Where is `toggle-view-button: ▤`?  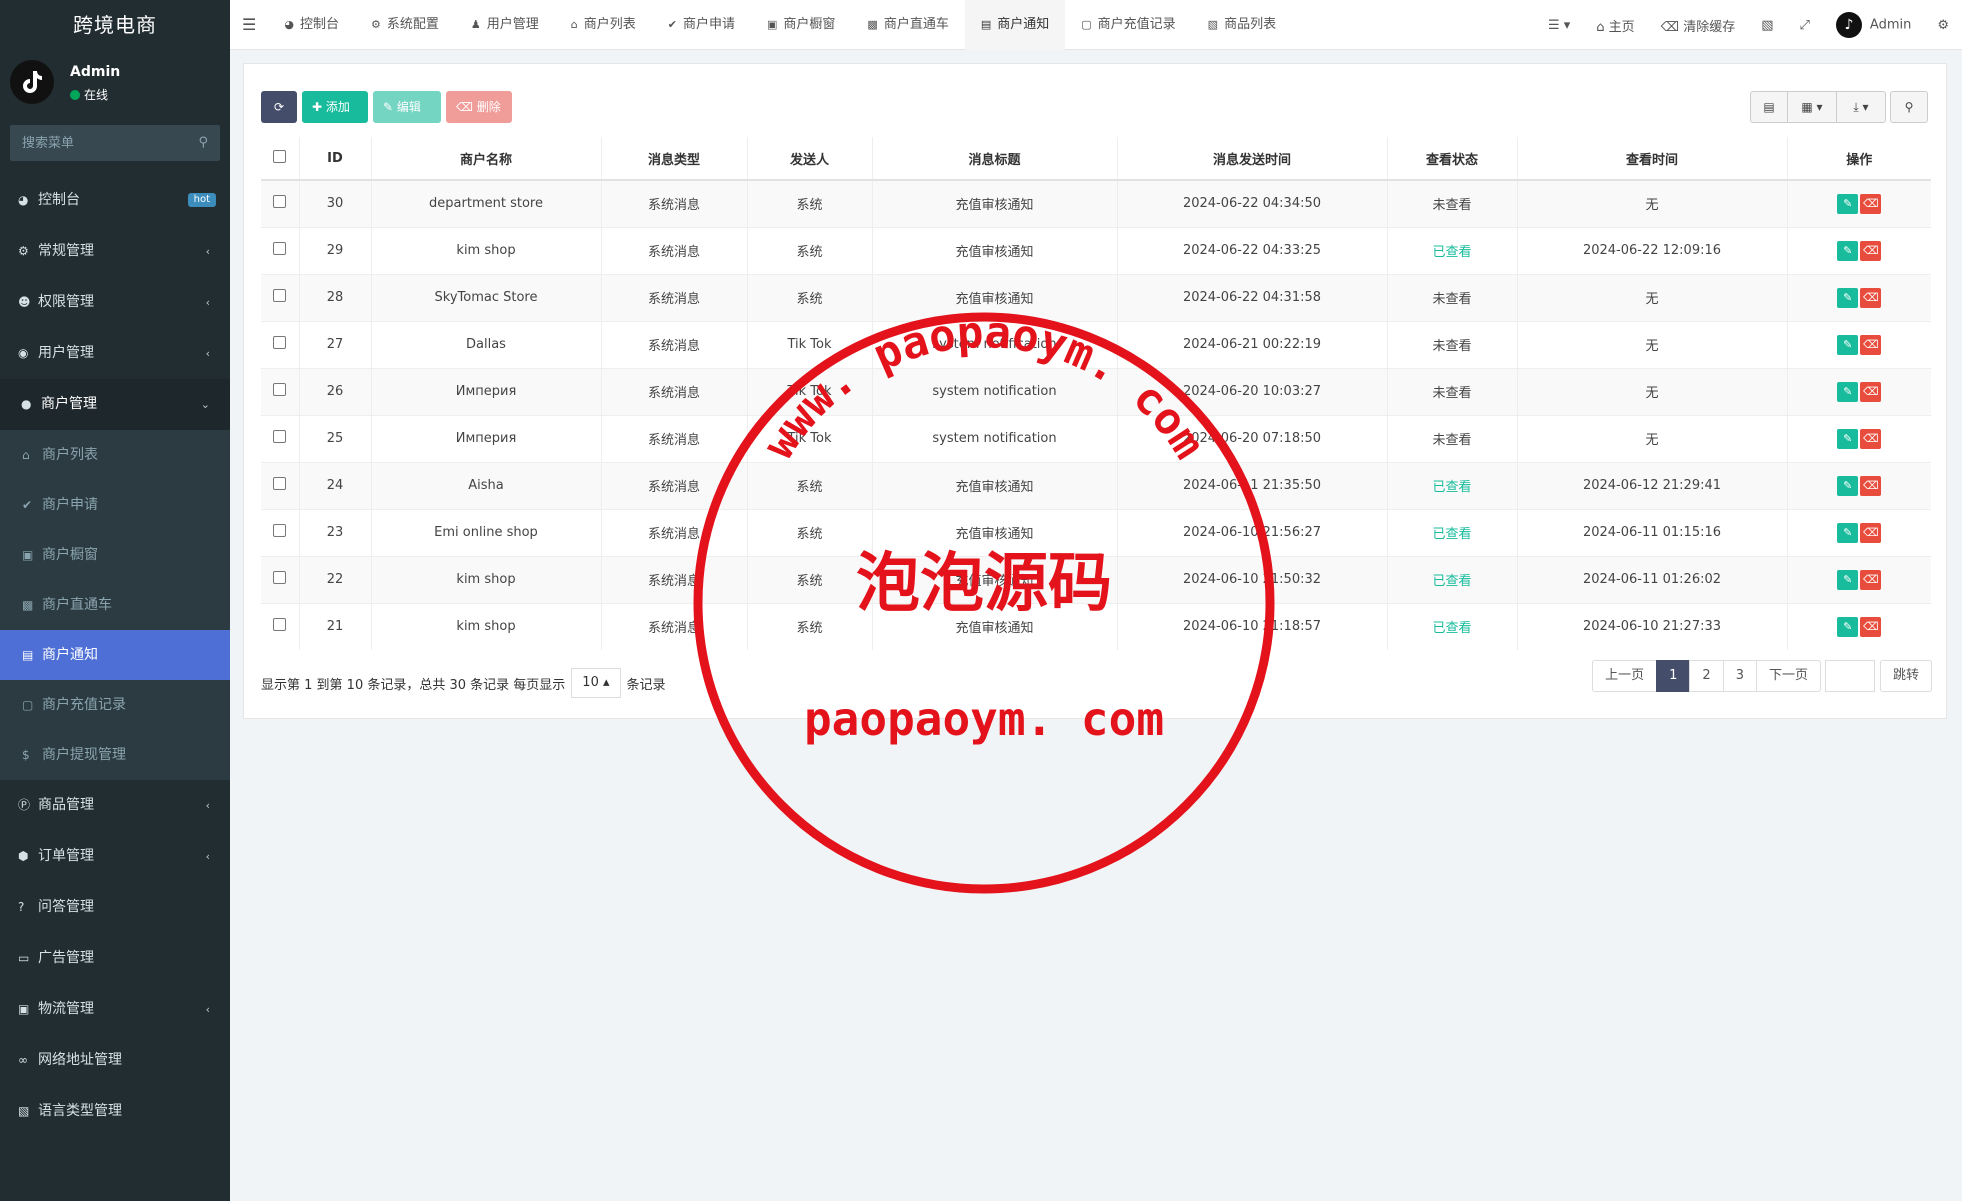
toggle-view-button: ▤ is located at coordinates (1769, 107).